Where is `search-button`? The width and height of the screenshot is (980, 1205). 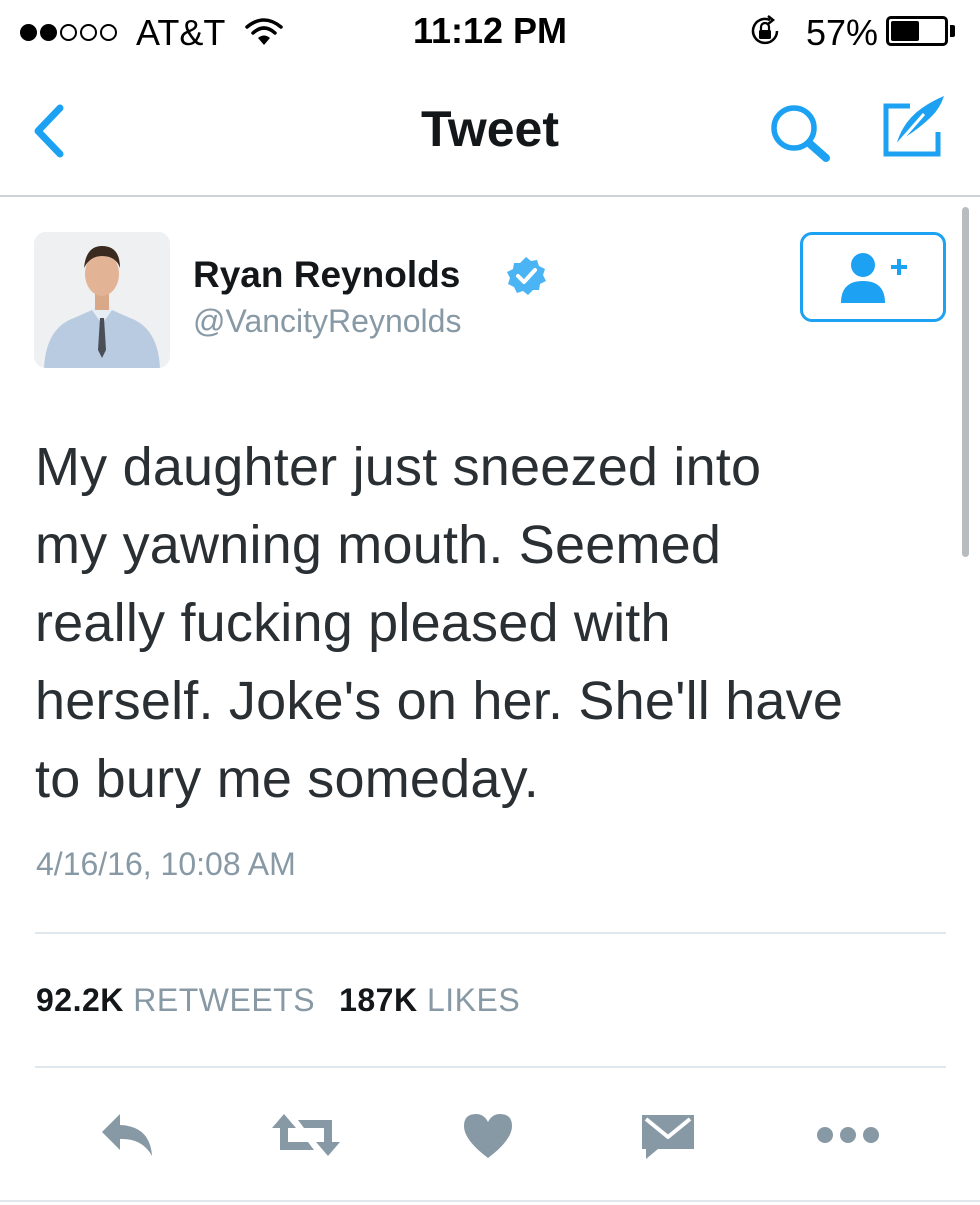
search-button is located at coordinates (800, 134).